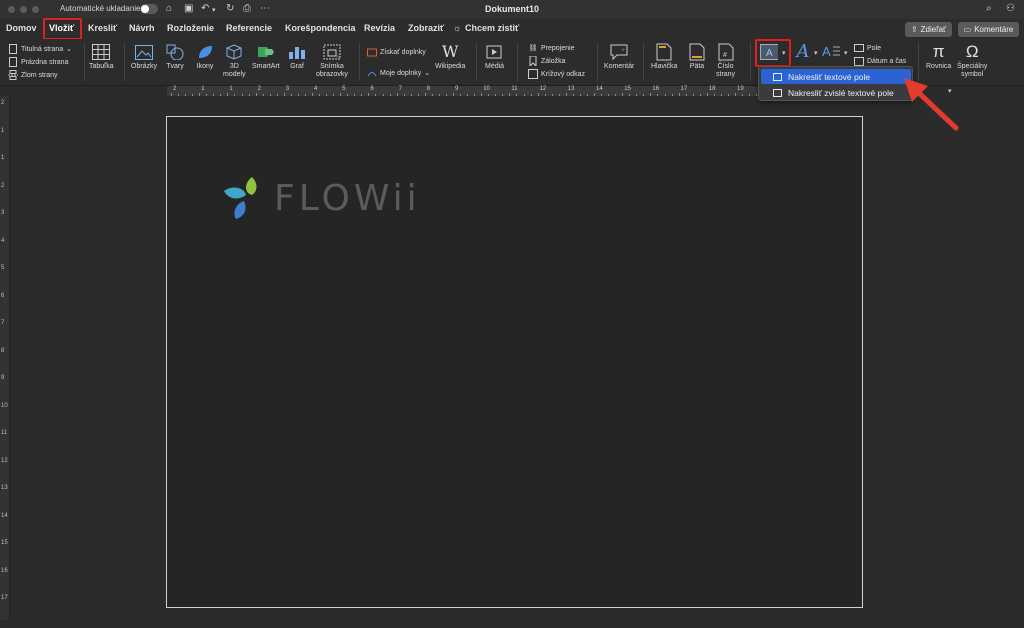 This screenshot has height=628, width=1024. I want to click on share-button: ⇪ Zdieľať, so click(928, 29).